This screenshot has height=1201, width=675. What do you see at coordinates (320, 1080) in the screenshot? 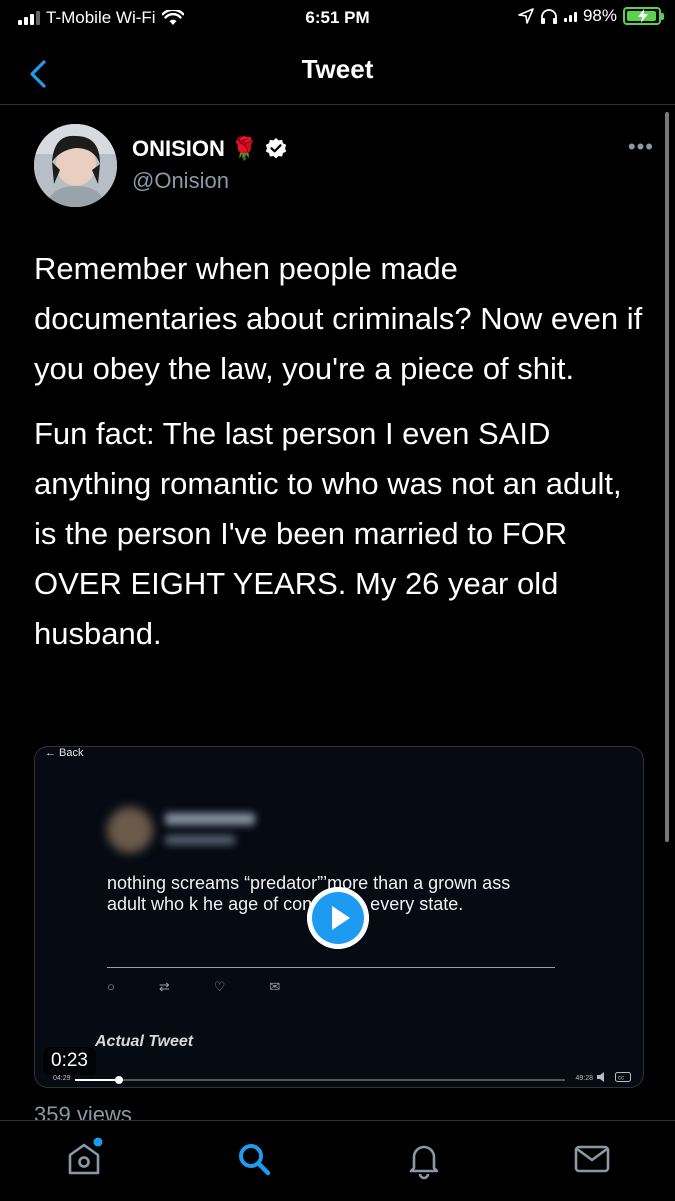
I see `video-scrubber` at bounding box center [320, 1080].